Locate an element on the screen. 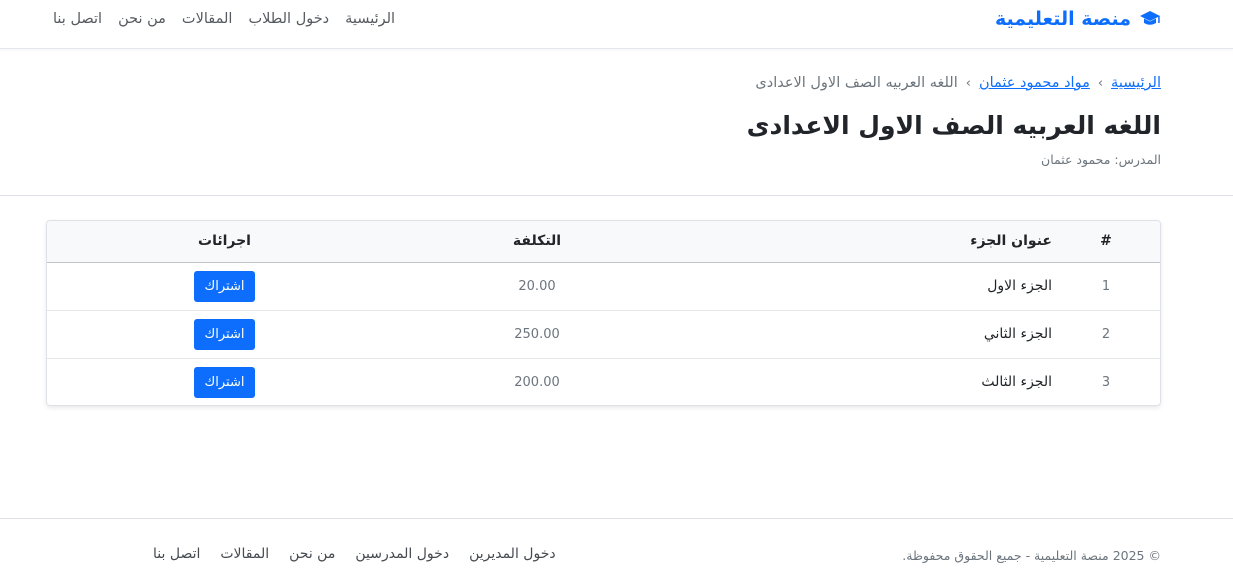  header-num: # is located at coordinates (1106, 242).